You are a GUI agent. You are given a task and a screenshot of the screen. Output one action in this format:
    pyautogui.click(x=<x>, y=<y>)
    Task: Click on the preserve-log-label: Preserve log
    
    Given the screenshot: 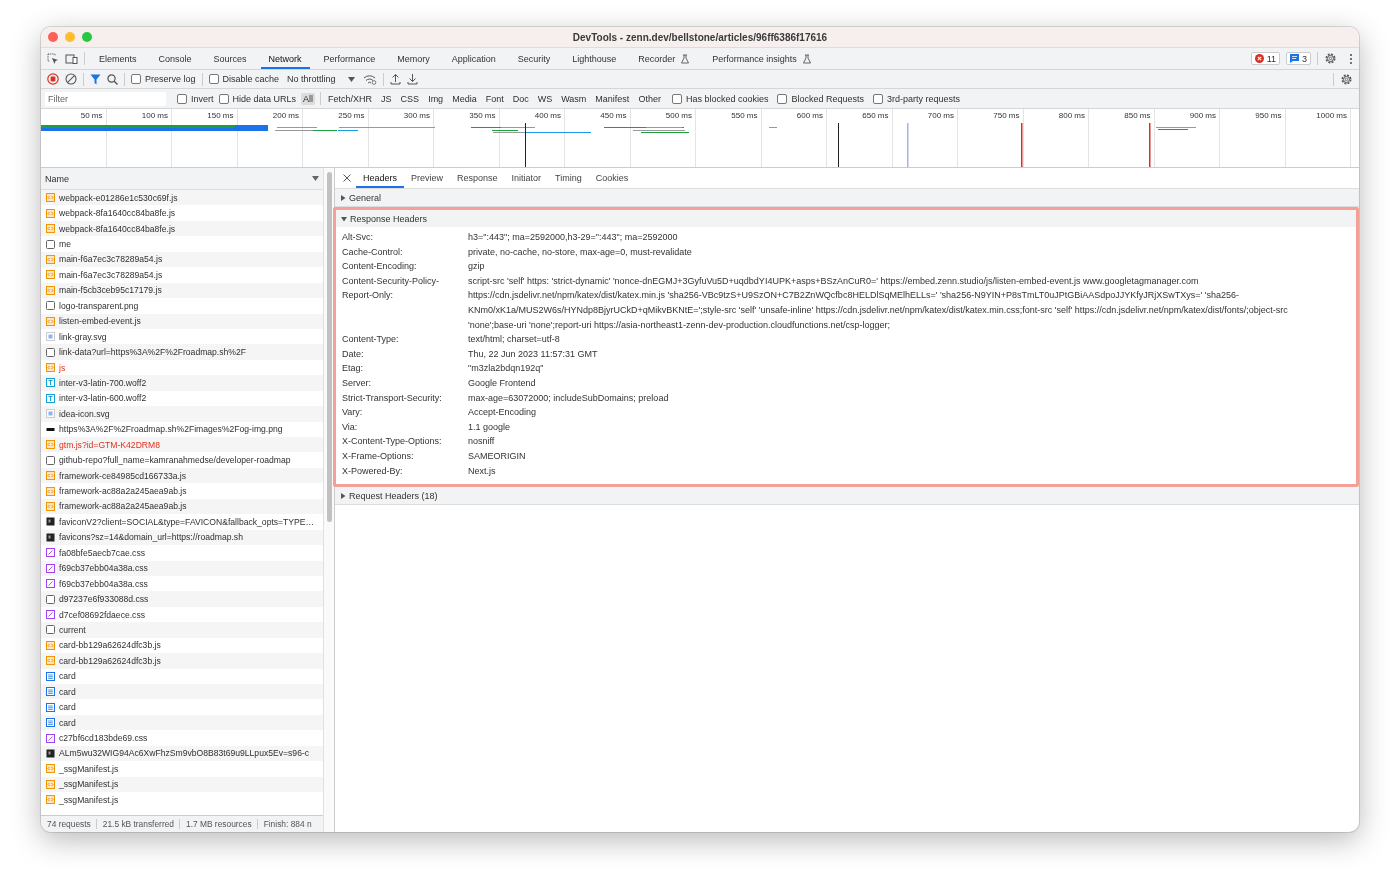 What is the action you would take?
    pyautogui.click(x=170, y=79)
    